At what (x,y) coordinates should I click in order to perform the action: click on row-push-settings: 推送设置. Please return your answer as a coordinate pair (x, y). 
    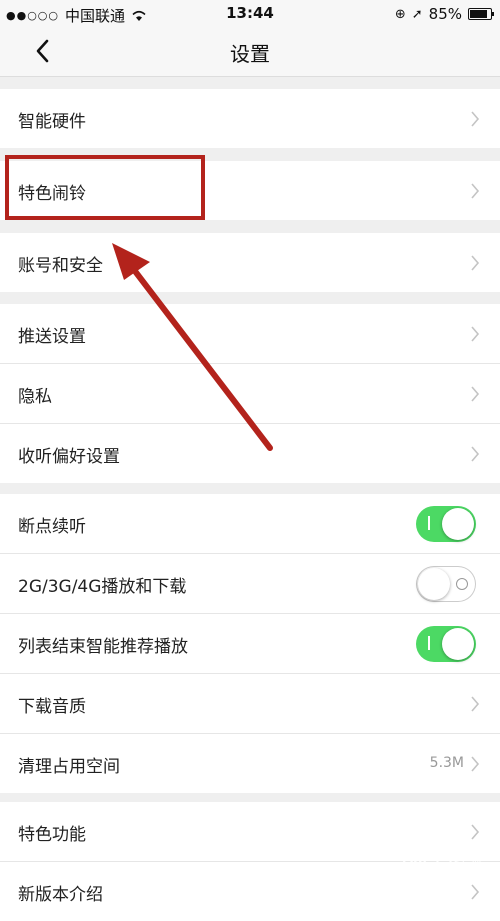
    Looking at the image, I should click on (250, 334).